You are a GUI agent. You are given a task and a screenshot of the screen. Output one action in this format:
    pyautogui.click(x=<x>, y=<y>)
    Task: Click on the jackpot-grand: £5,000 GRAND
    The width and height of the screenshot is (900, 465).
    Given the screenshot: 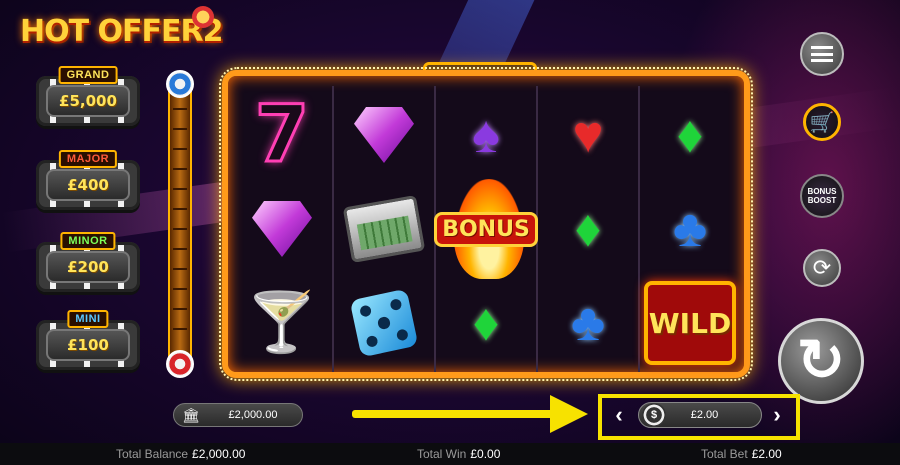 What is the action you would take?
    pyautogui.click(x=88, y=97)
    